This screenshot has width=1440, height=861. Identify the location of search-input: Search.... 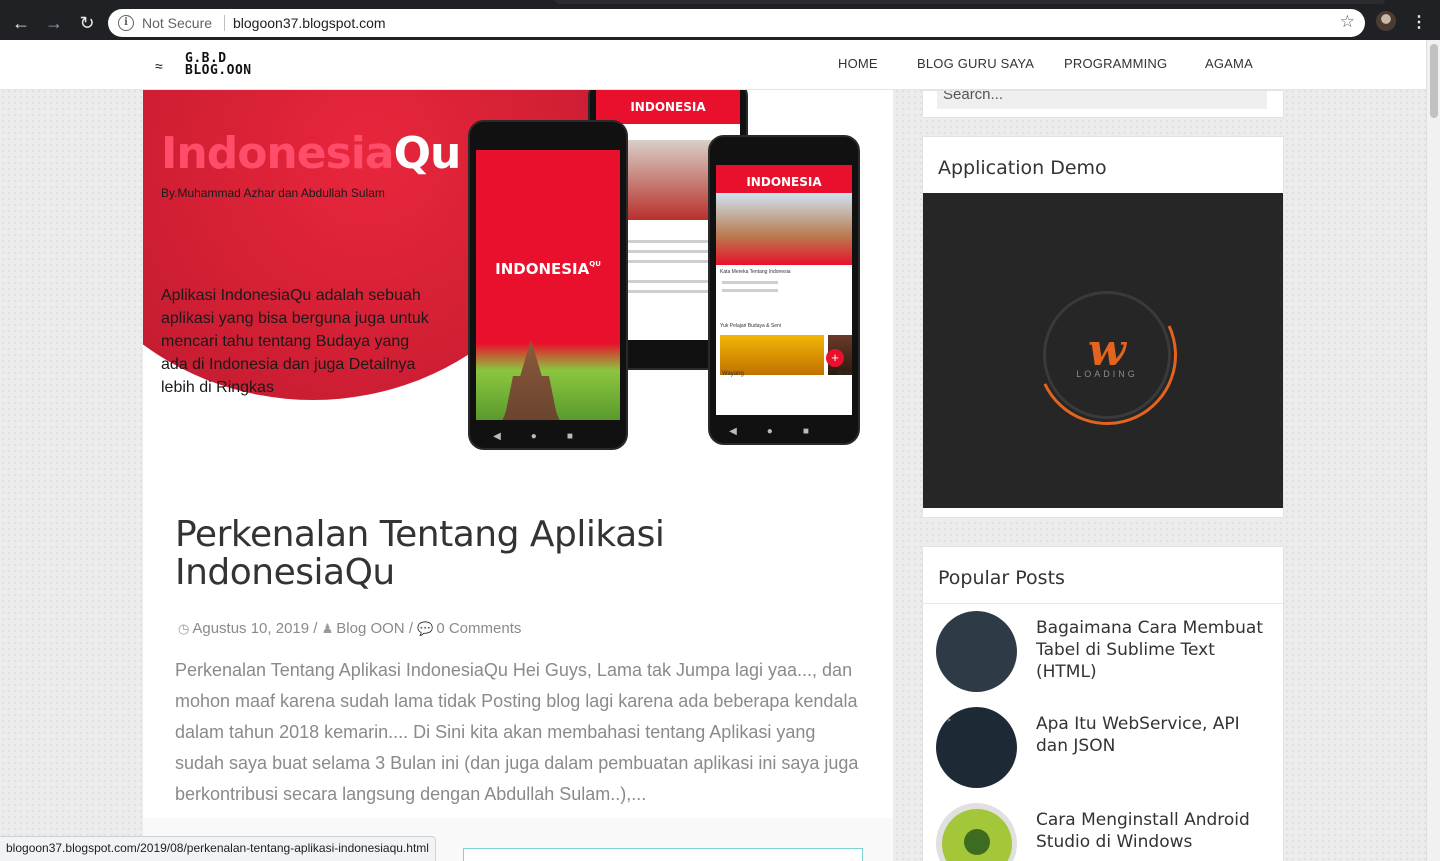
(1102, 100).